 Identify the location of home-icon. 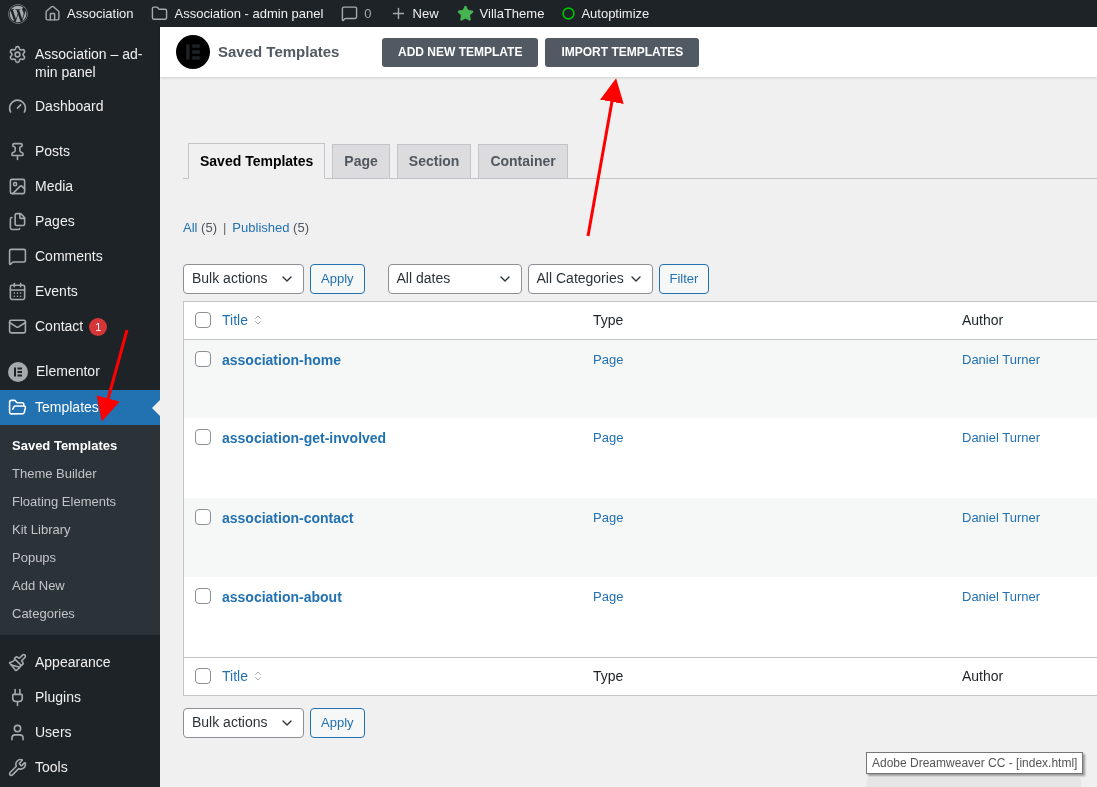
(52, 13).